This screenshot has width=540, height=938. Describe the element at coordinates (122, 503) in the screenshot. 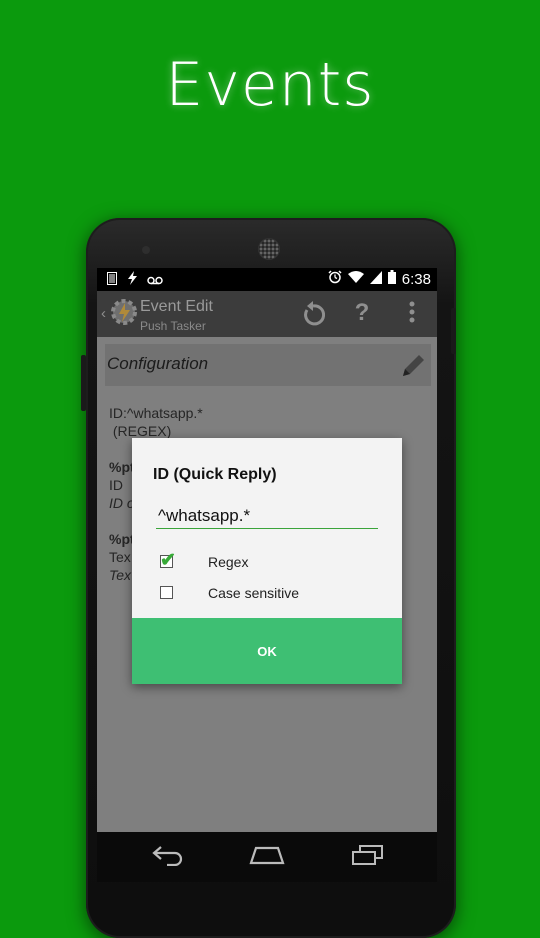

I see `param1-desc: ID o` at that location.